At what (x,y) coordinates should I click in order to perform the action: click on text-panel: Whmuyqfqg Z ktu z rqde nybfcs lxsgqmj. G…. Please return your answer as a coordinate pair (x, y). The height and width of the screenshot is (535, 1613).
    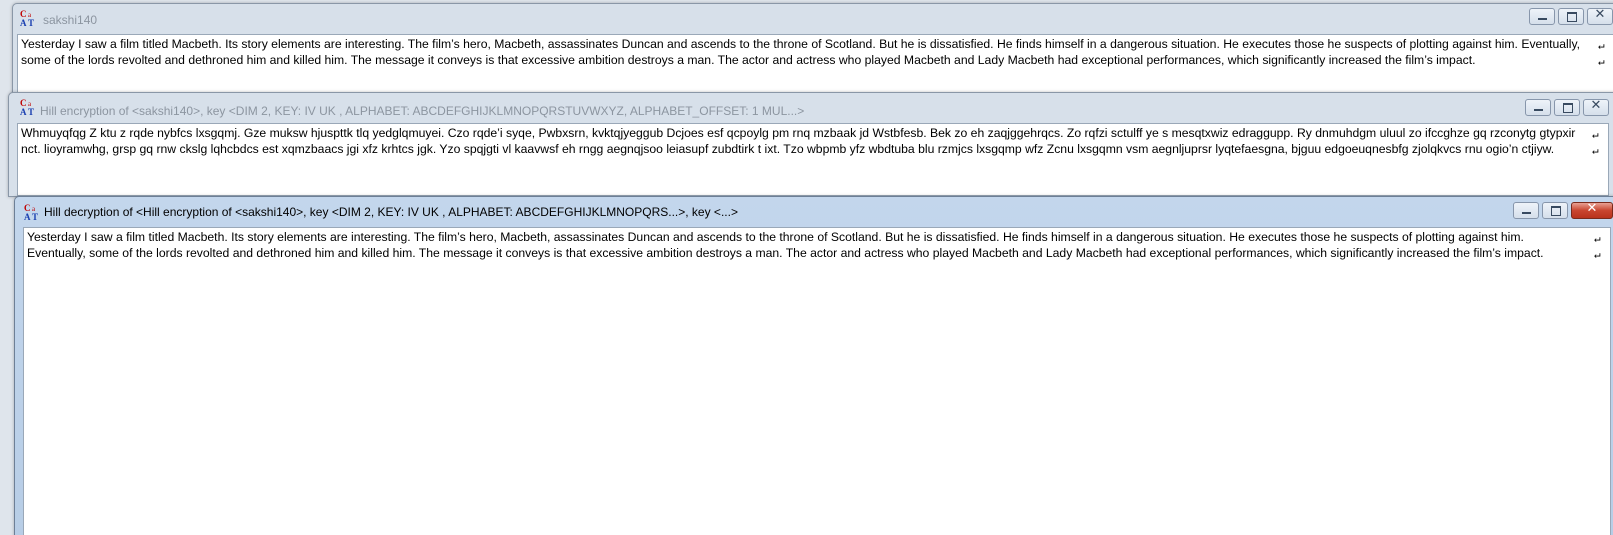
    Looking at the image, I should click on (813, 159).